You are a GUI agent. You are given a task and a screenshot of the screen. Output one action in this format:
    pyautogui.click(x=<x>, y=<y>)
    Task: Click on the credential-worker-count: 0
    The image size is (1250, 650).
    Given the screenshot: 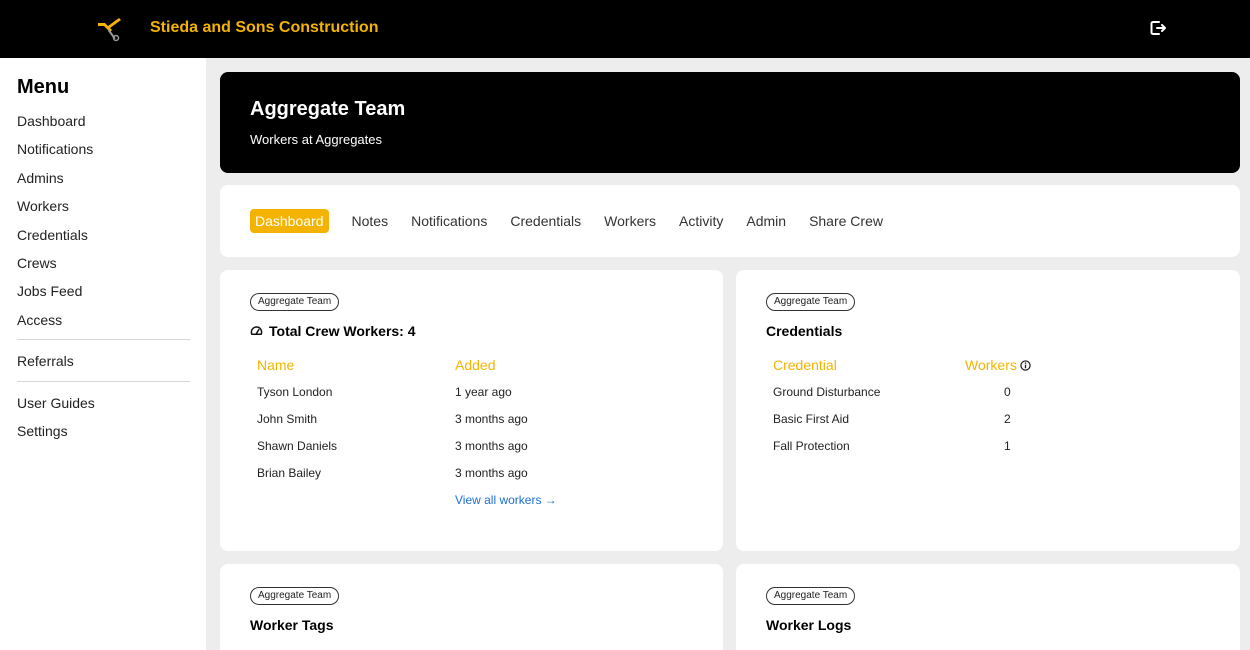 What is the action you would take?
    pyautogui.click(x=1007, y=392)
    